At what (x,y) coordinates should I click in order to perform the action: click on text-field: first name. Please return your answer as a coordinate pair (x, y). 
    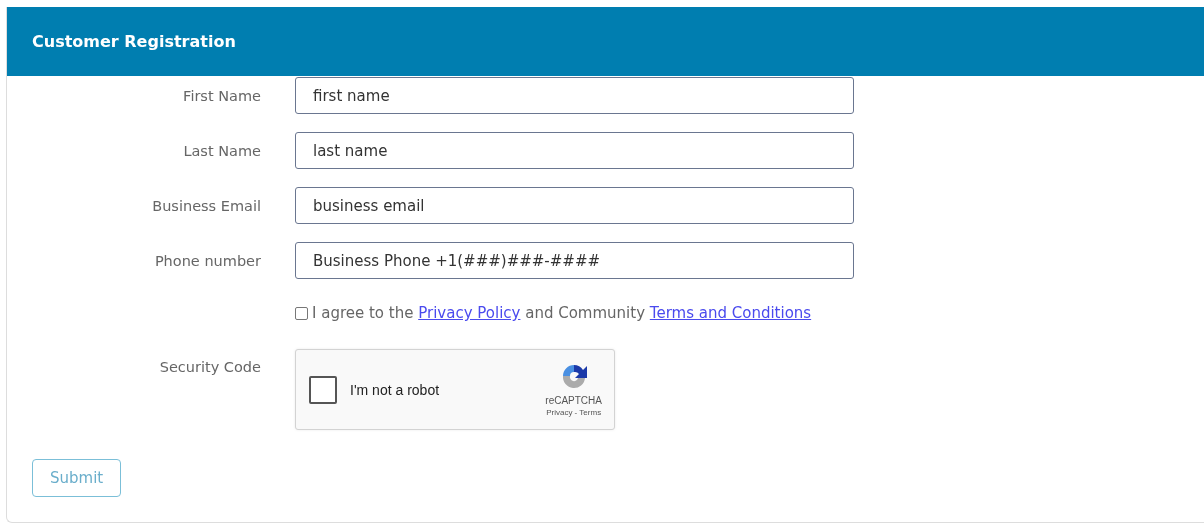
    Looking at the image, I should click on (574, 95).